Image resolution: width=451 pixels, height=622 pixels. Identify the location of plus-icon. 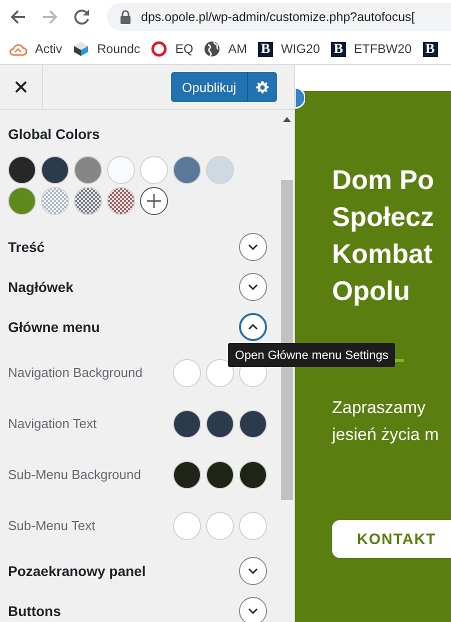
(154, 201).